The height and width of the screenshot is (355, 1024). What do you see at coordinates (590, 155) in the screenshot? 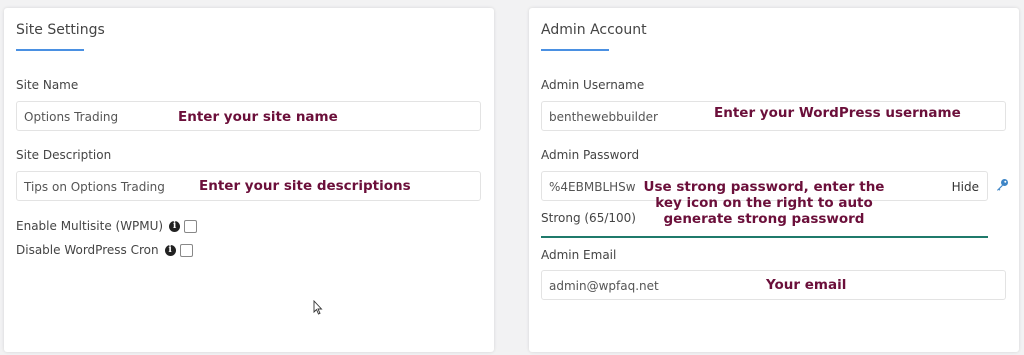
I see `admin-password-label: Admin Password` at bounding box center [590, 155].